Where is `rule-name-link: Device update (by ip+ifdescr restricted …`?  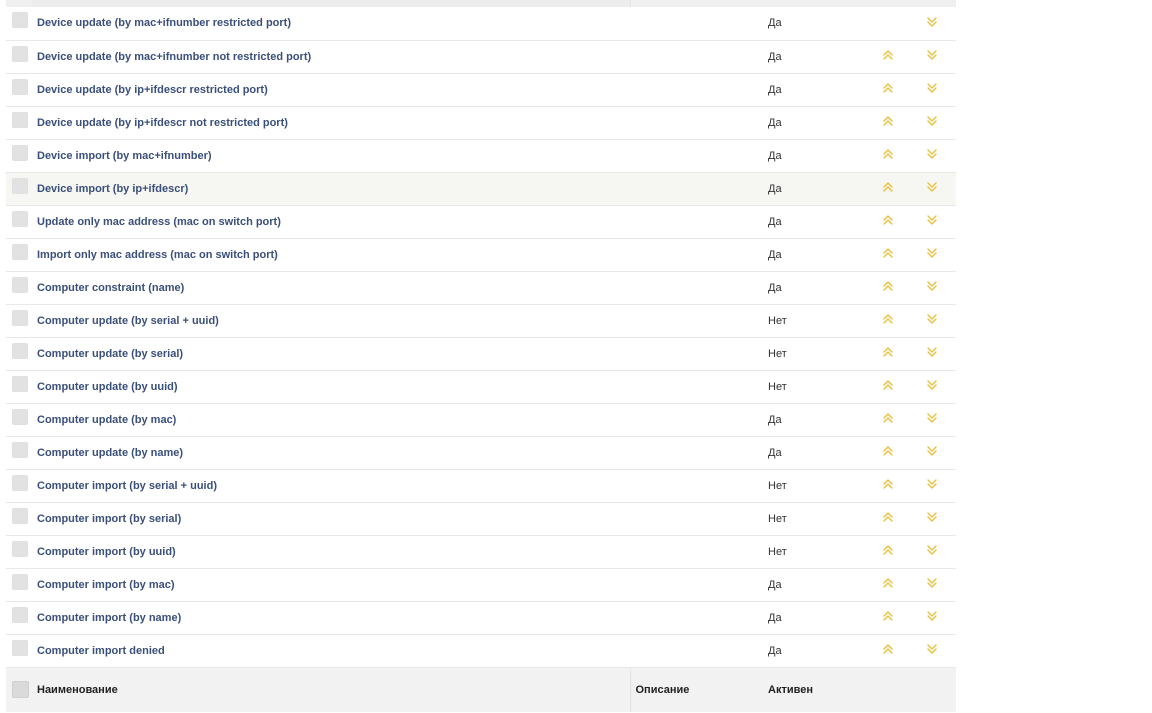
rule-name-link: Device update (by ip+ifdescr restricted … is located at coordinates (152, 90).